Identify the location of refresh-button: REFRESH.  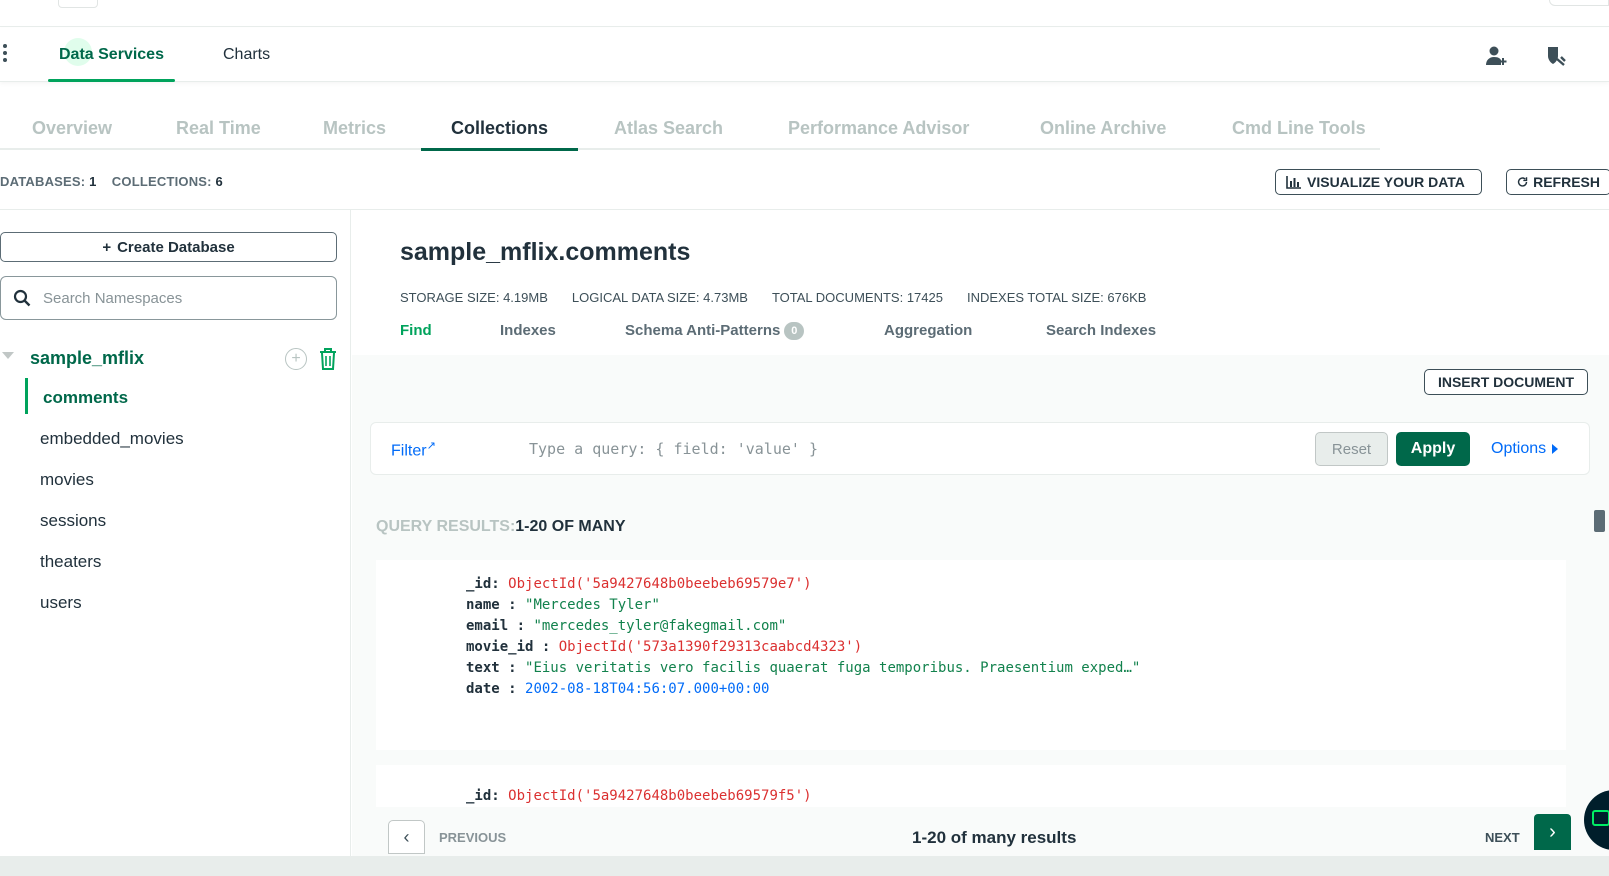
(1557, 182).